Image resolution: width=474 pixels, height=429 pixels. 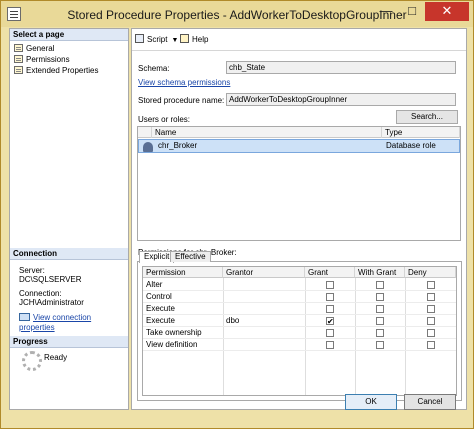 What do you see at coordinates (299, 321) in the screenshot?
I see `table-row: Execute dbo ✔` at bounding box center [299, 321].